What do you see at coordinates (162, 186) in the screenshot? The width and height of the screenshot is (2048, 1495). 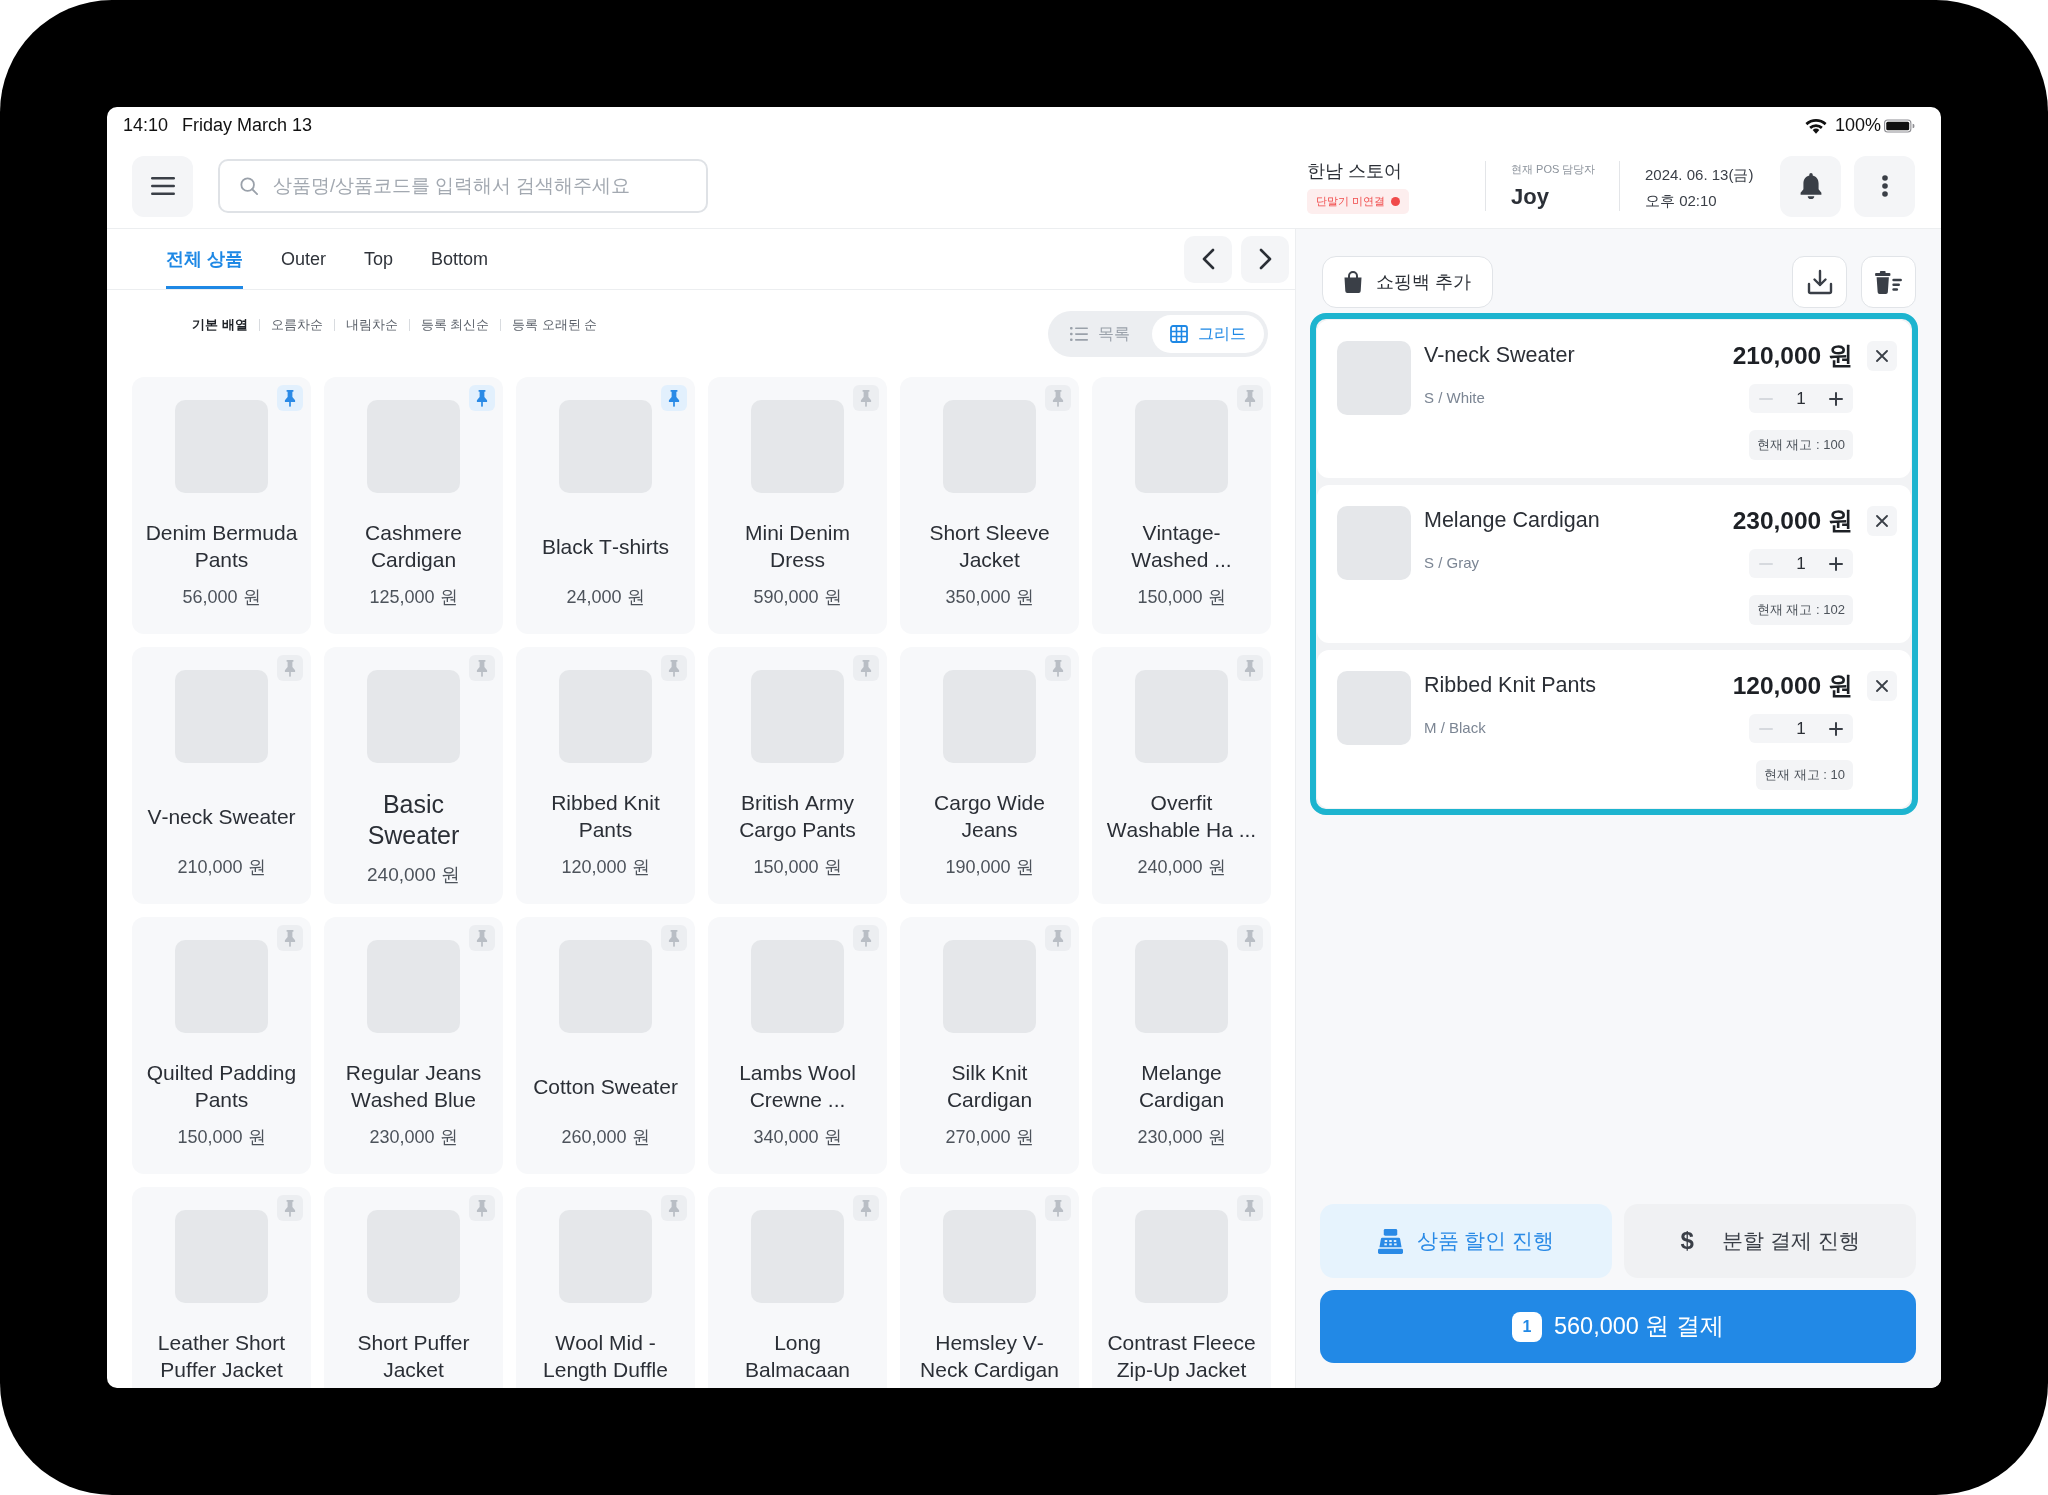 I see `menu-button` at bounding box center [162, 186].